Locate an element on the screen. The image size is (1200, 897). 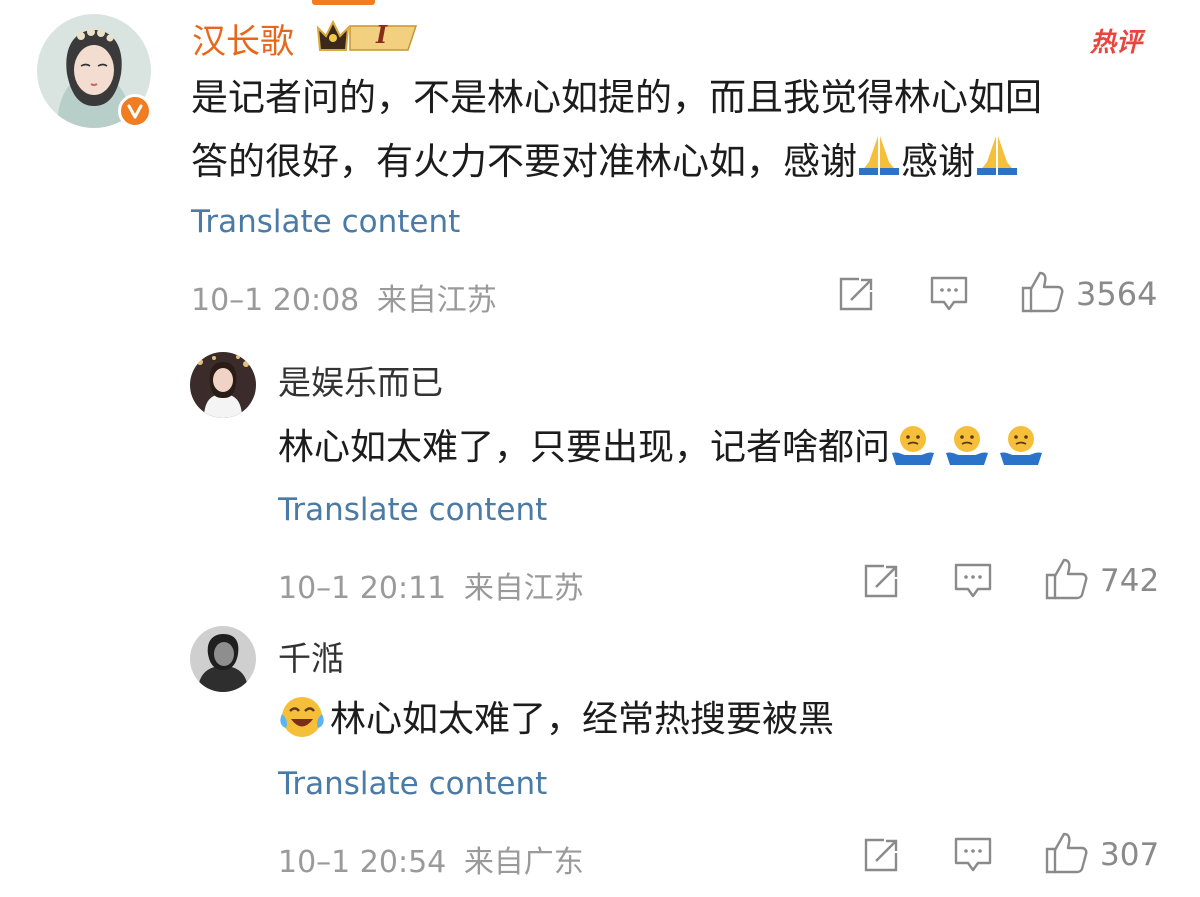
like-button: 742 is located at coordinates (1101, 581).